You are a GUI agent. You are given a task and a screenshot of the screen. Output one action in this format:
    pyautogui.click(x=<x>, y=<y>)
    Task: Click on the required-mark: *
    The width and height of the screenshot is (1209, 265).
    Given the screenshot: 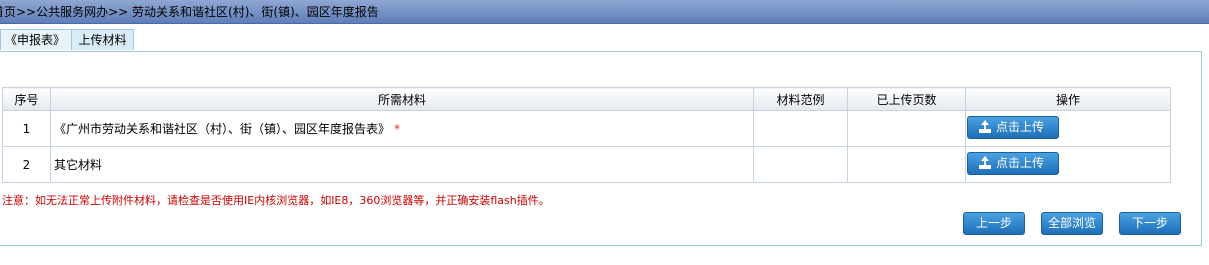 What is the action you would take?
    pyautogui.click(x=397, y=129)
    